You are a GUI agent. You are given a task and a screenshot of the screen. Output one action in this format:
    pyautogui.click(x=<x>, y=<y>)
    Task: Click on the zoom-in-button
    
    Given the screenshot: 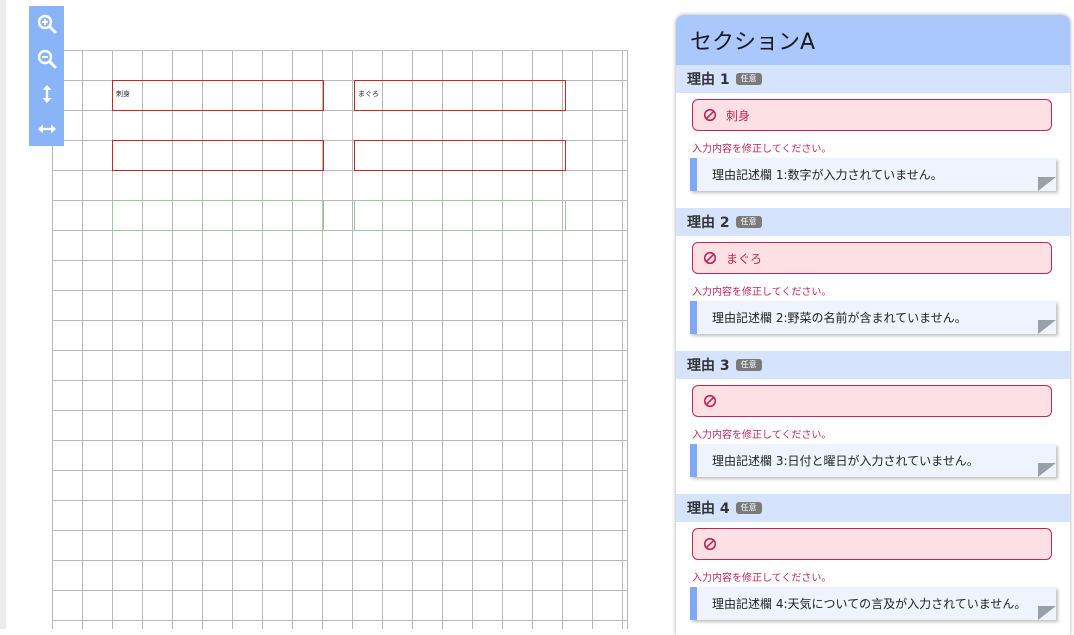 What is the action you would take?
    pyautogui.click(x=46, y=23)
    